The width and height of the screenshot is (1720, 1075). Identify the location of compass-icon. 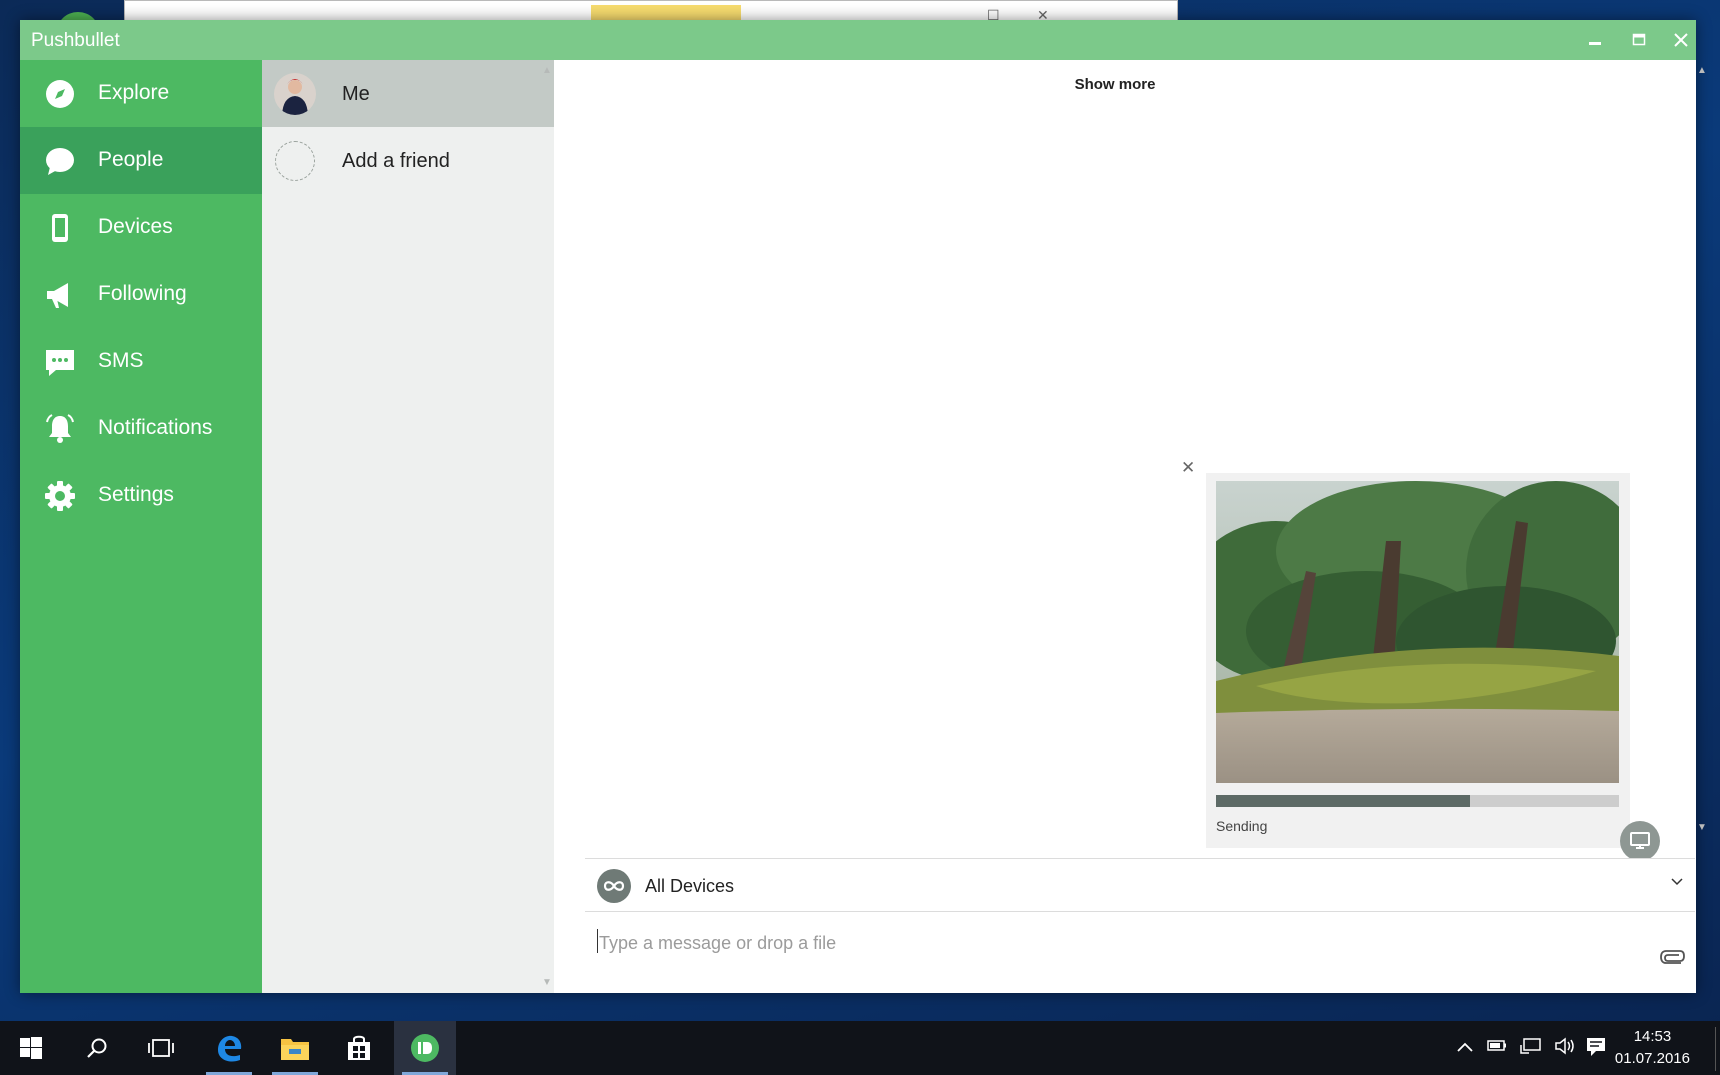
(60, 94).